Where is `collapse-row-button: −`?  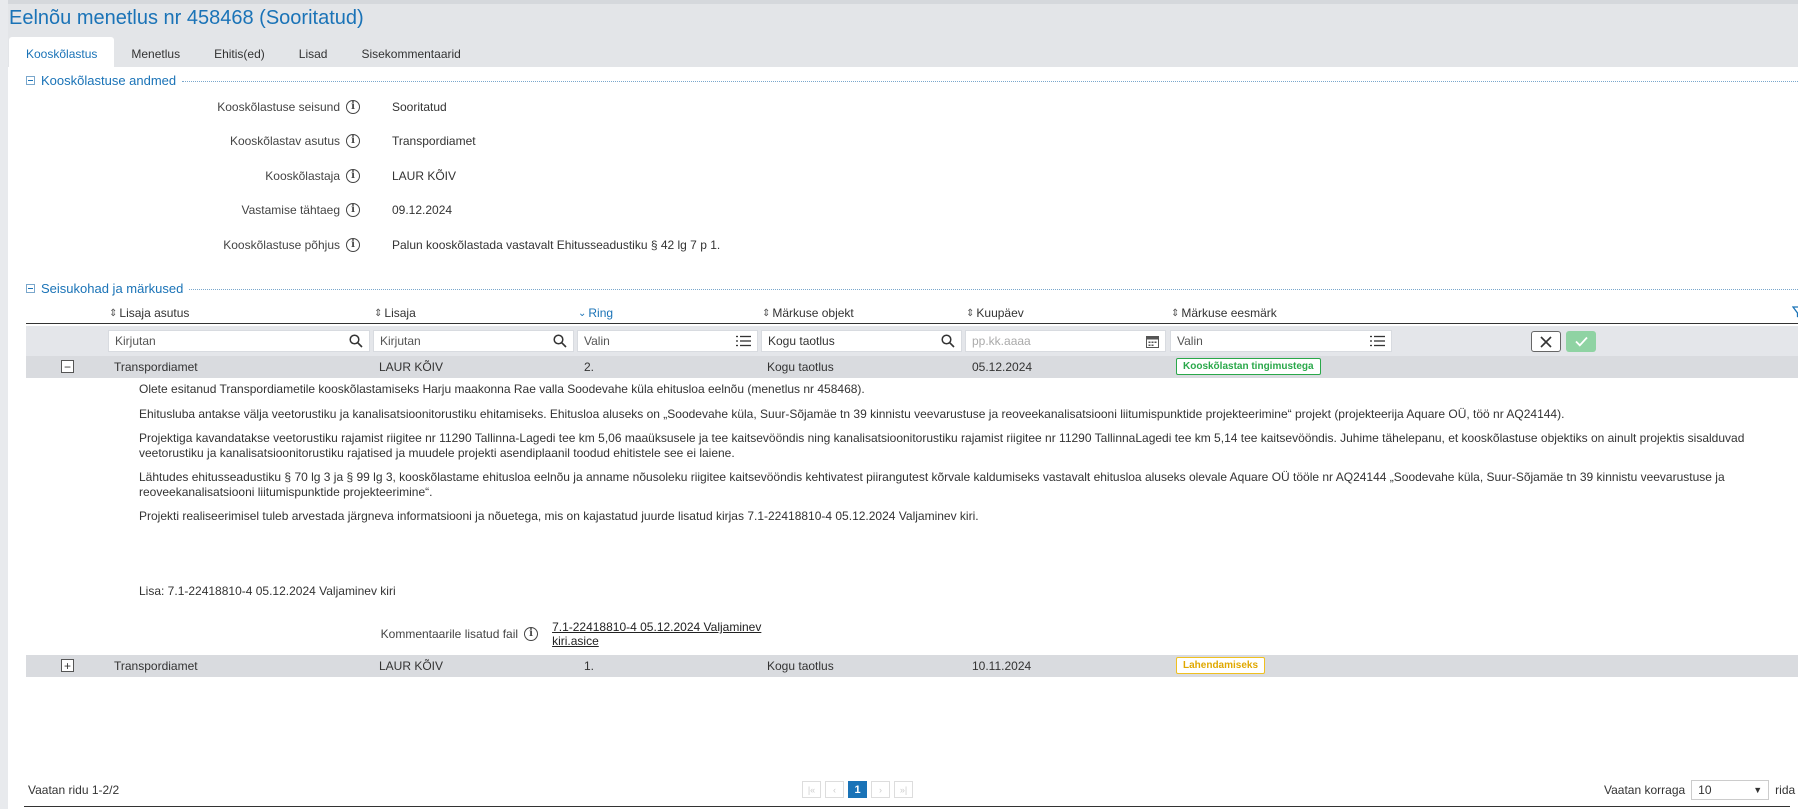 collapse-row-button: − is located at coordinates (67, 366).